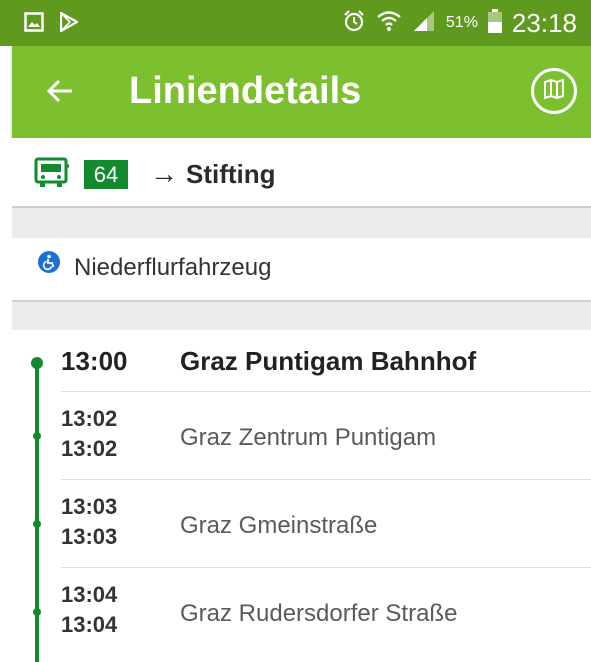 The height and width of the screenshot is (662, 591). What do you see at coordinates (173, 267) in the screenshot?
I see `feature-label: Niederflurfahrzeug` at bounding box center [173, 267].